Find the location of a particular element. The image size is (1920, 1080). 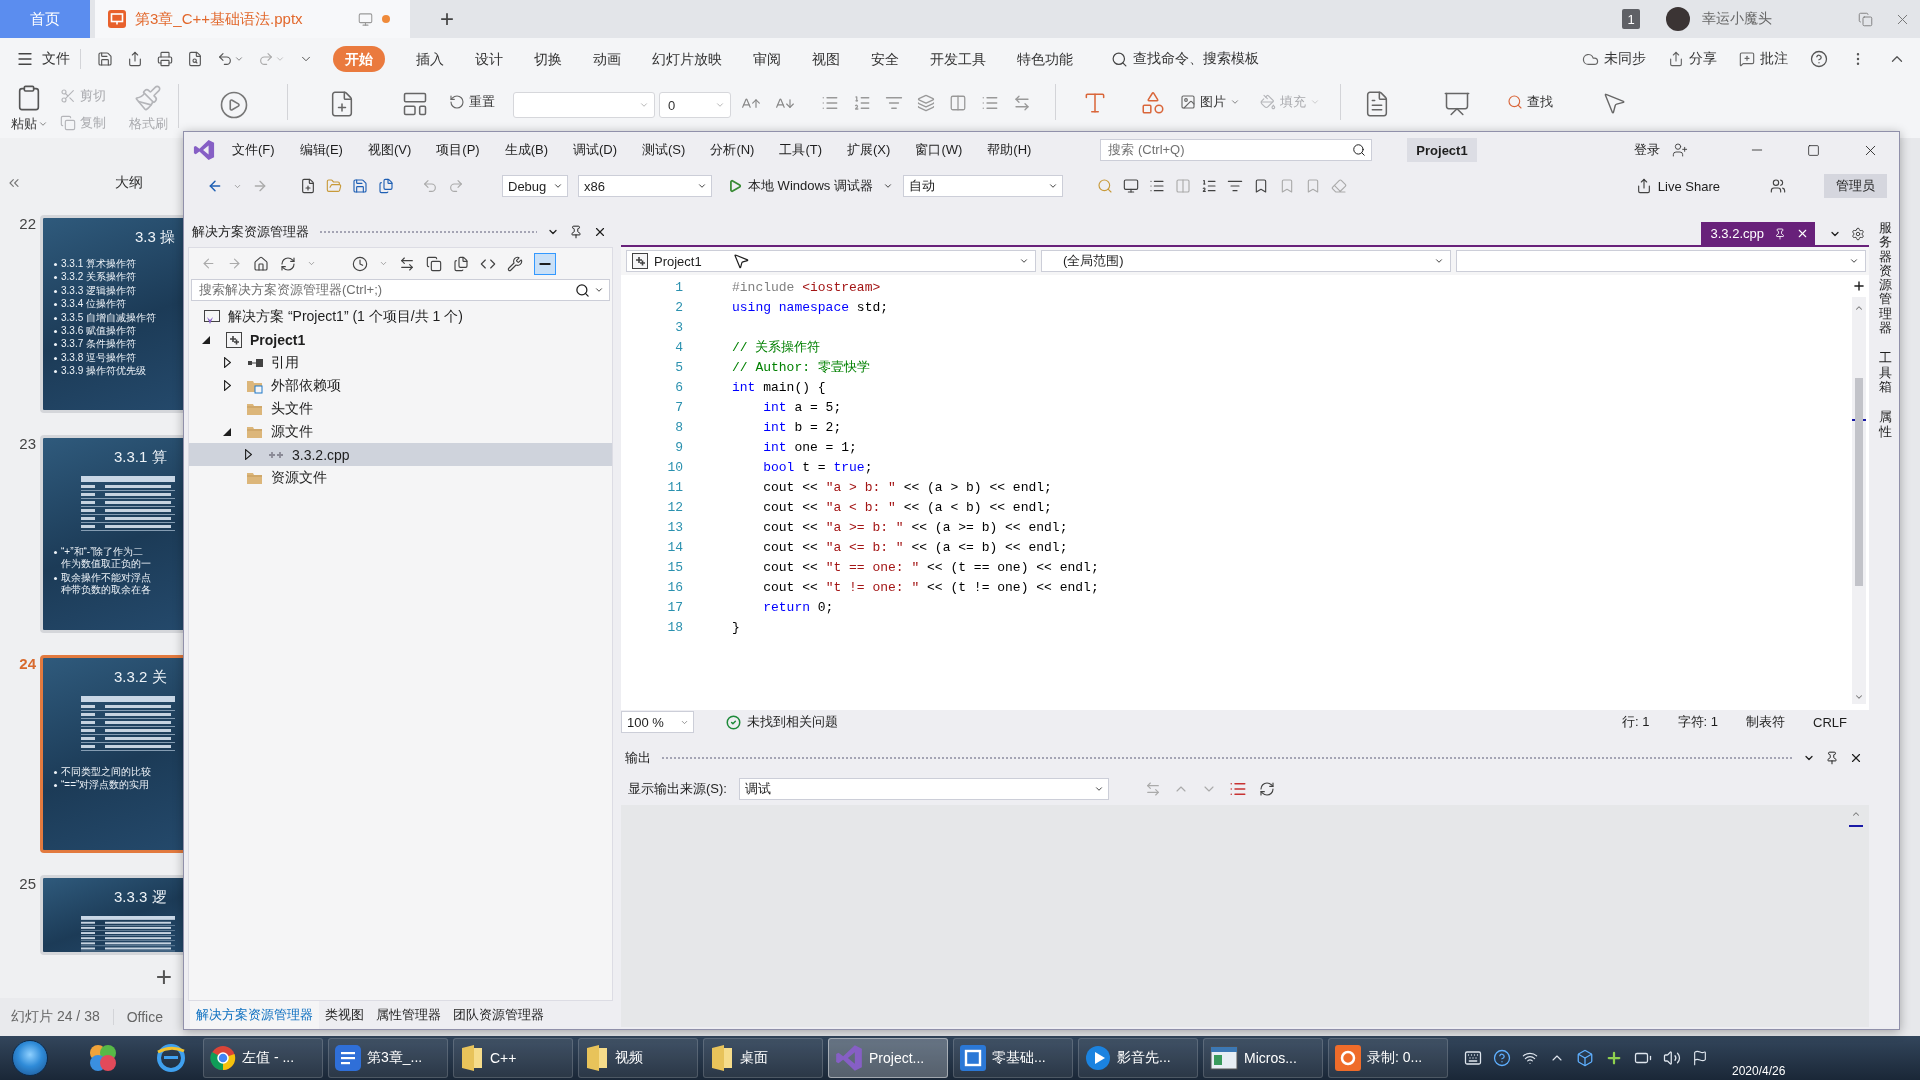

side-tab: 服务器资源管理器 is located at coordinates (1885, 278).